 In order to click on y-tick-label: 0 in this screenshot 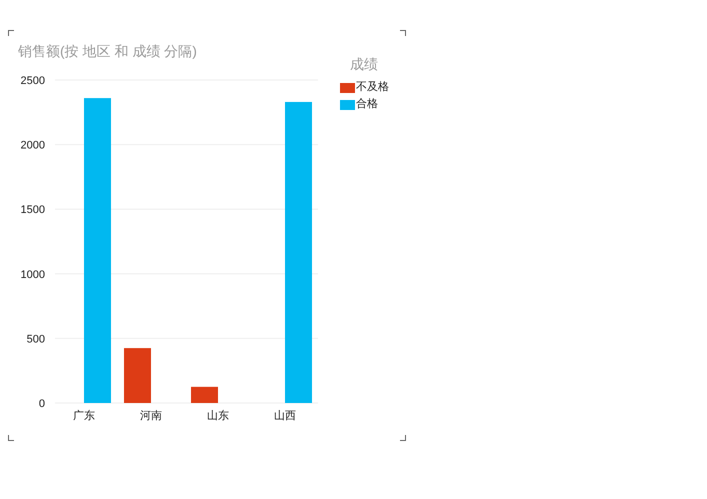, I will do `click(41, 404)`.